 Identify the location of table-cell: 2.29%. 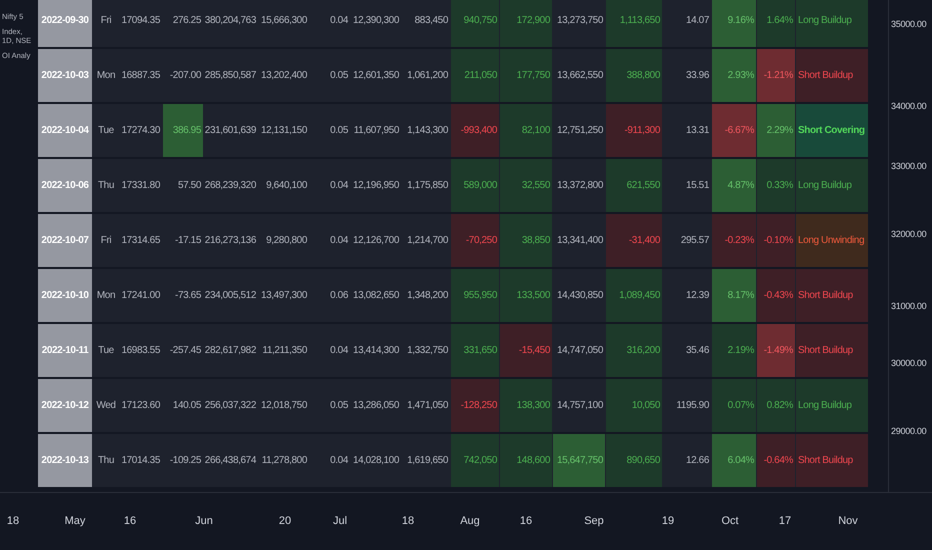
(776, 130).